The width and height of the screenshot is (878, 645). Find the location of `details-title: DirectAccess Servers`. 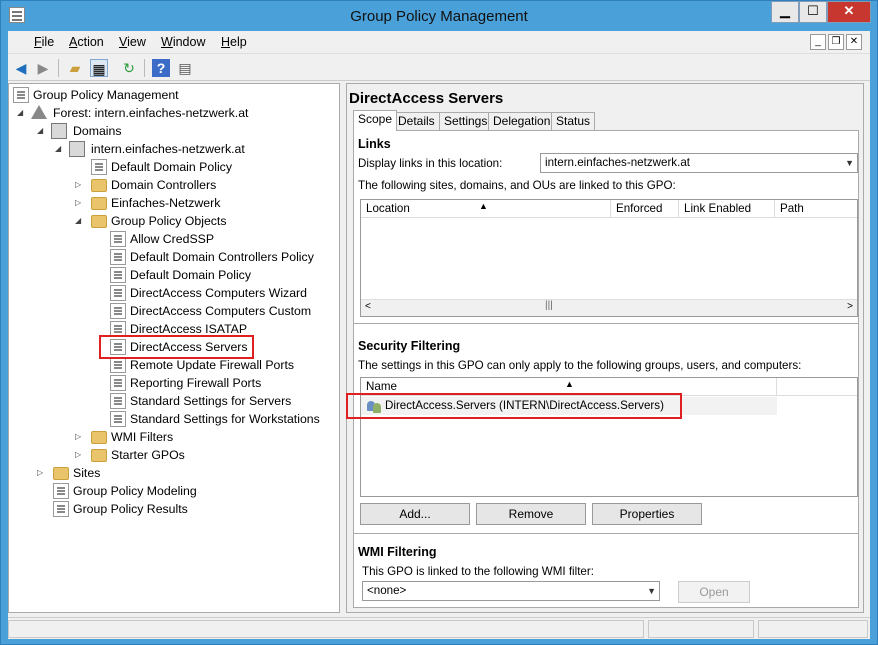

details-title: DirectAccess Servers is located at coordinates (426, 98).